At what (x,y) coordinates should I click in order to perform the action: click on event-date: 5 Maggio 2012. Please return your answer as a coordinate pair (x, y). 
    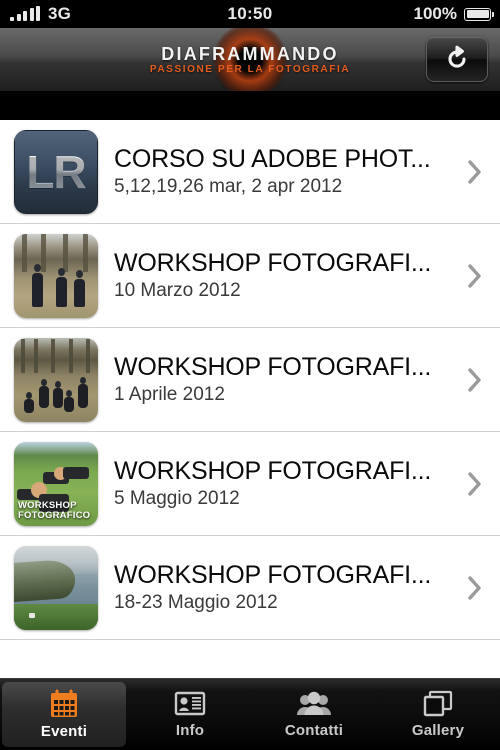
    Looking at the image, I should click on (177, 498).